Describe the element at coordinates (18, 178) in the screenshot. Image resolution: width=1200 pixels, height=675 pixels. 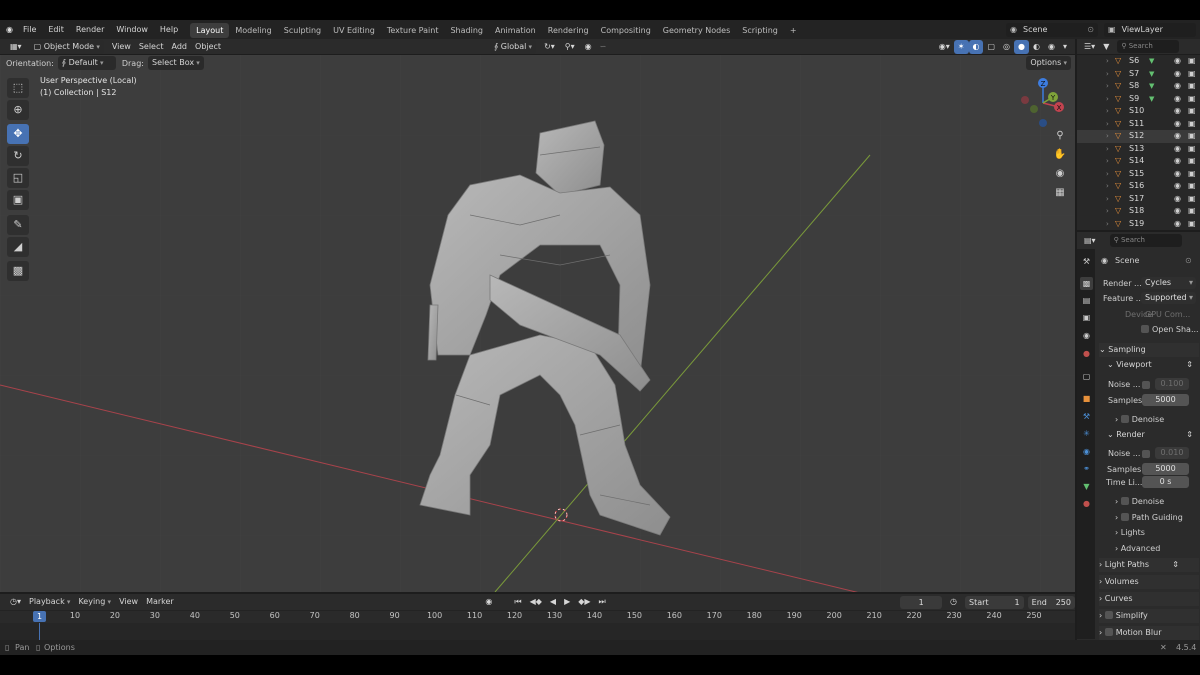
I see `scale-tool: ◱` at that location.